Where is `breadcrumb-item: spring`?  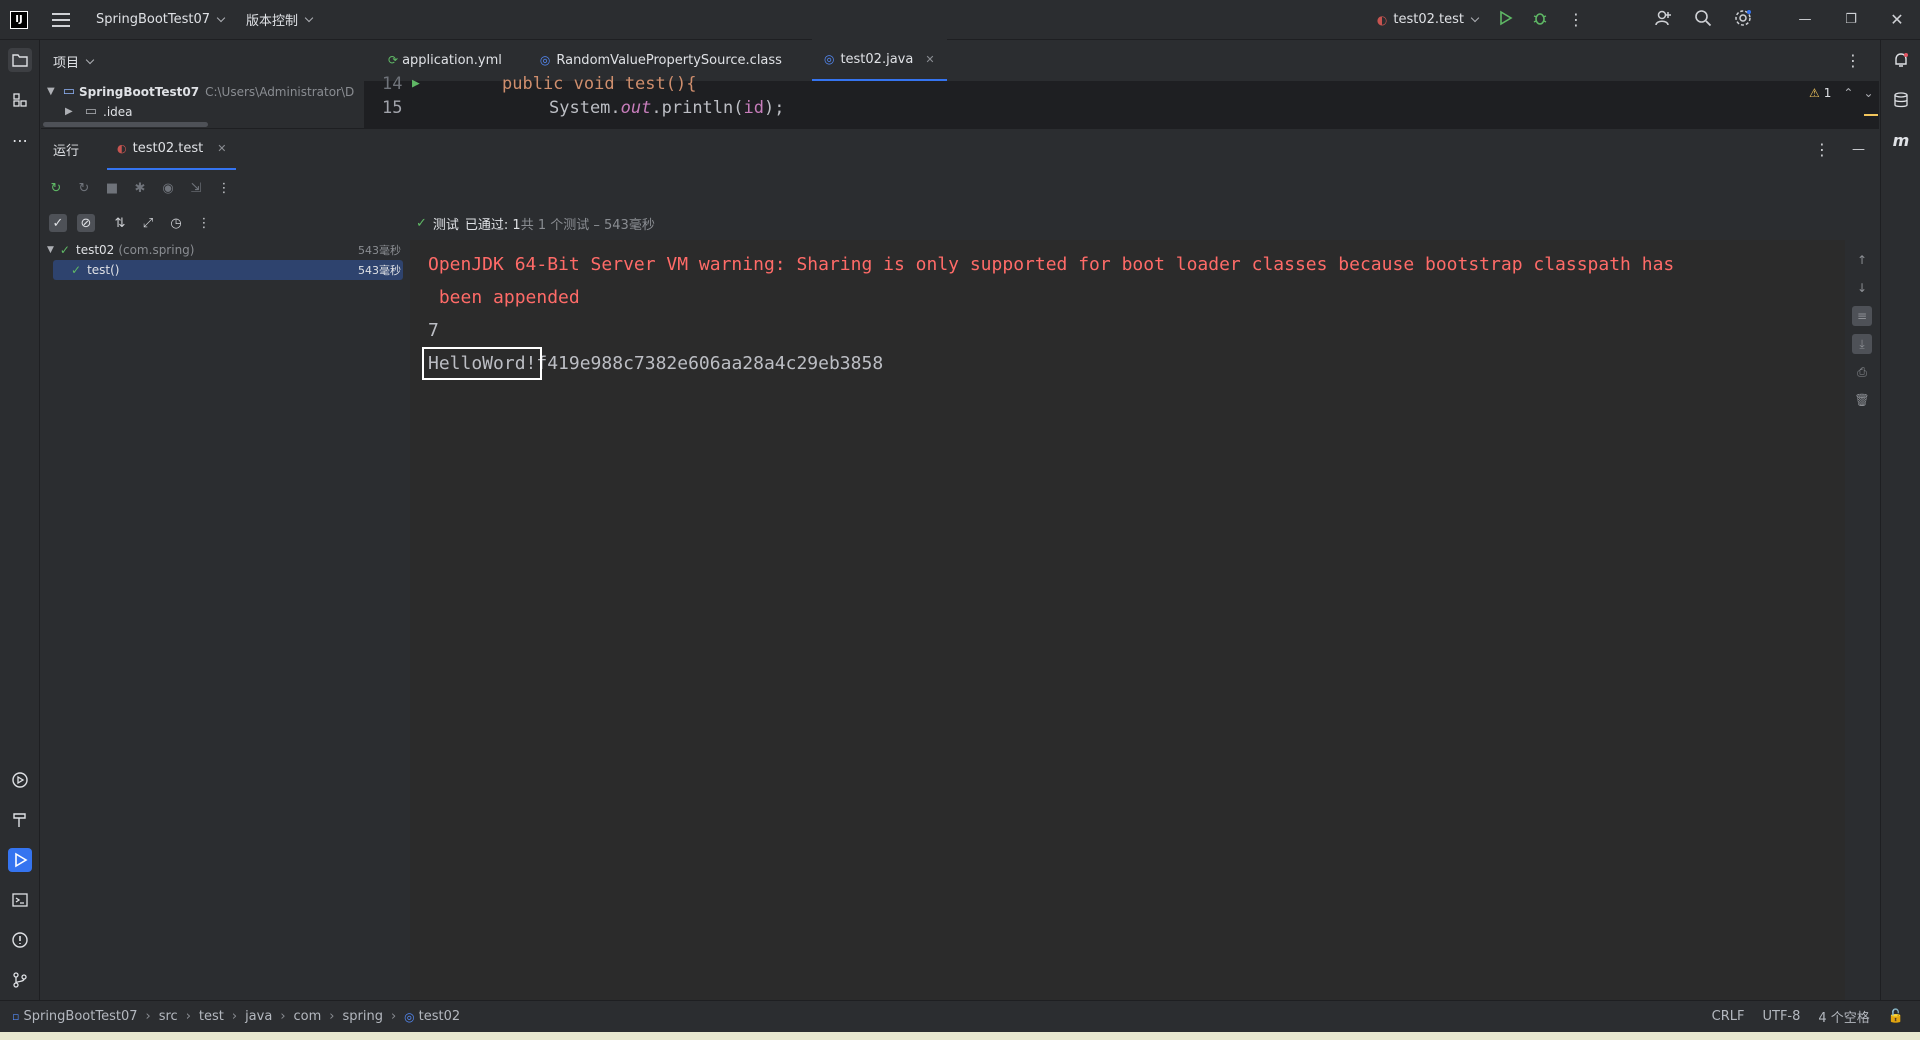
breadcrumb-item: spring is located at coordinates (362, 1016).